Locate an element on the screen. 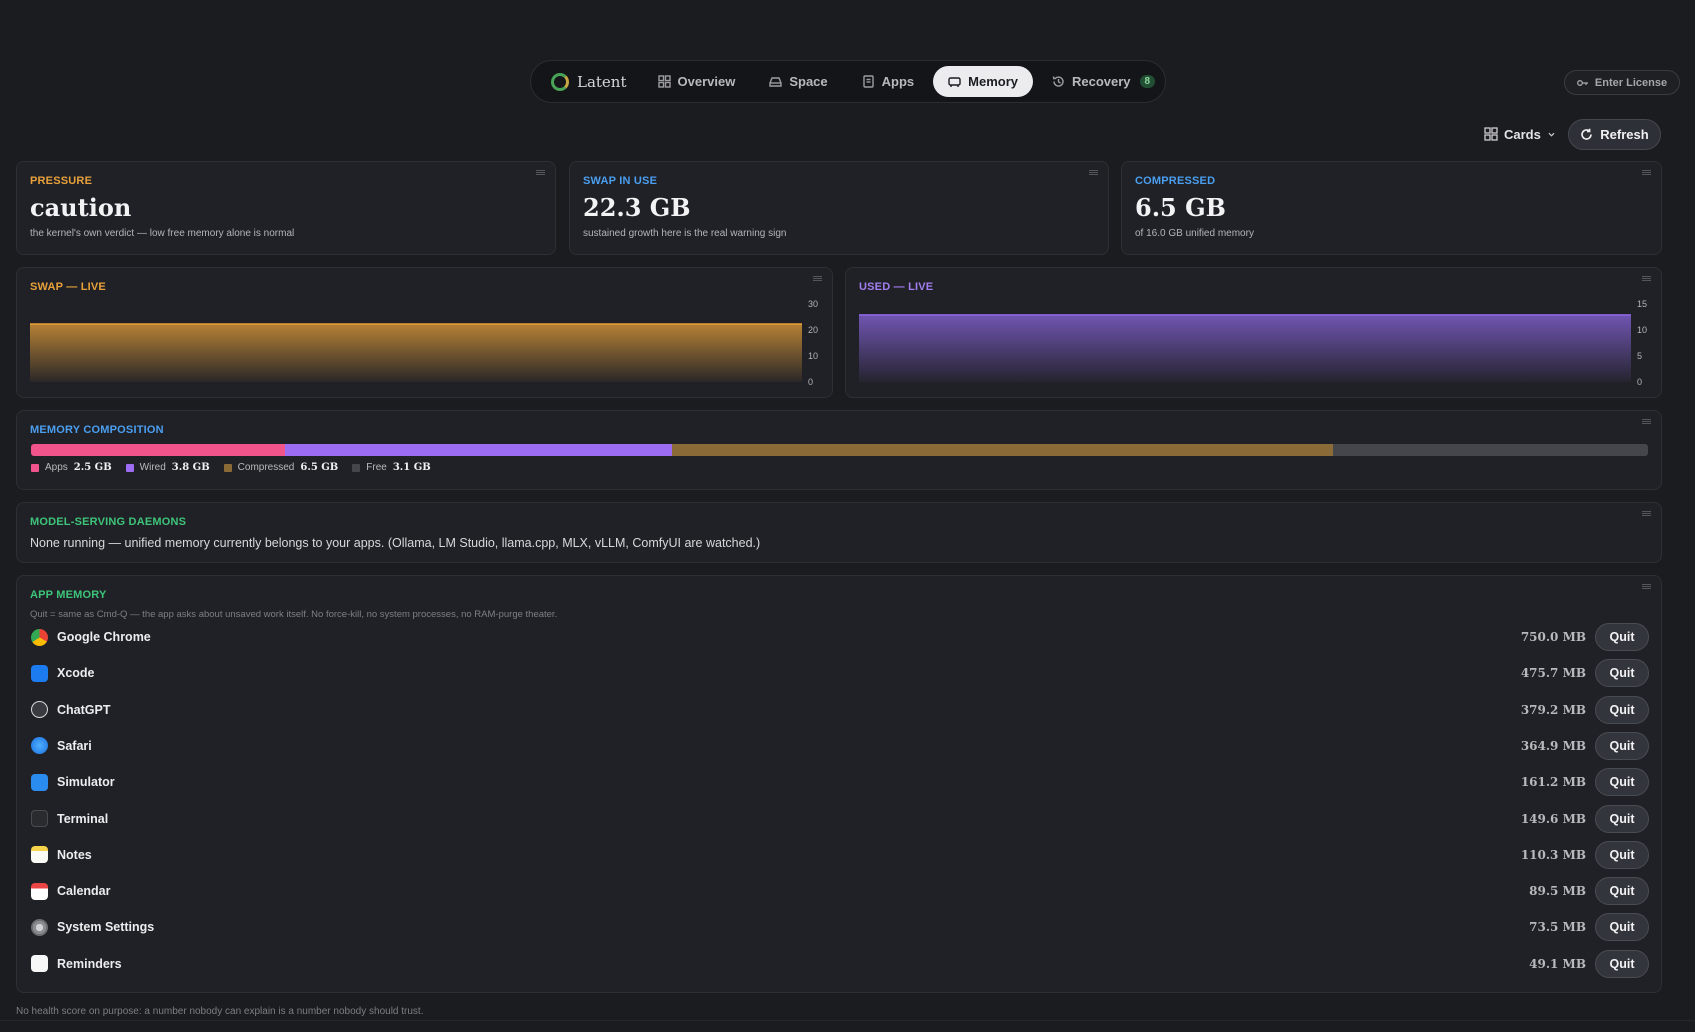 The width and height of the screenshot is (1695, 1032). y-tick-label: 5 is located at coordinates (1639, 356).